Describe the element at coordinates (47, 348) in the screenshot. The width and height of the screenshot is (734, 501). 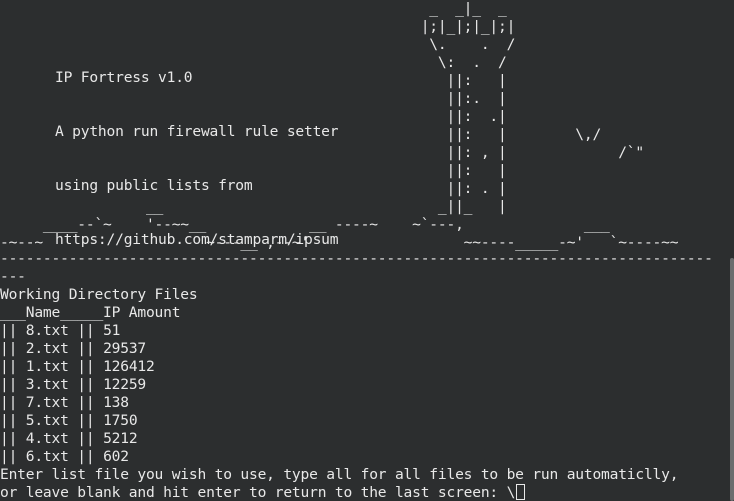
I see `file-name: 2.txt` at that location.